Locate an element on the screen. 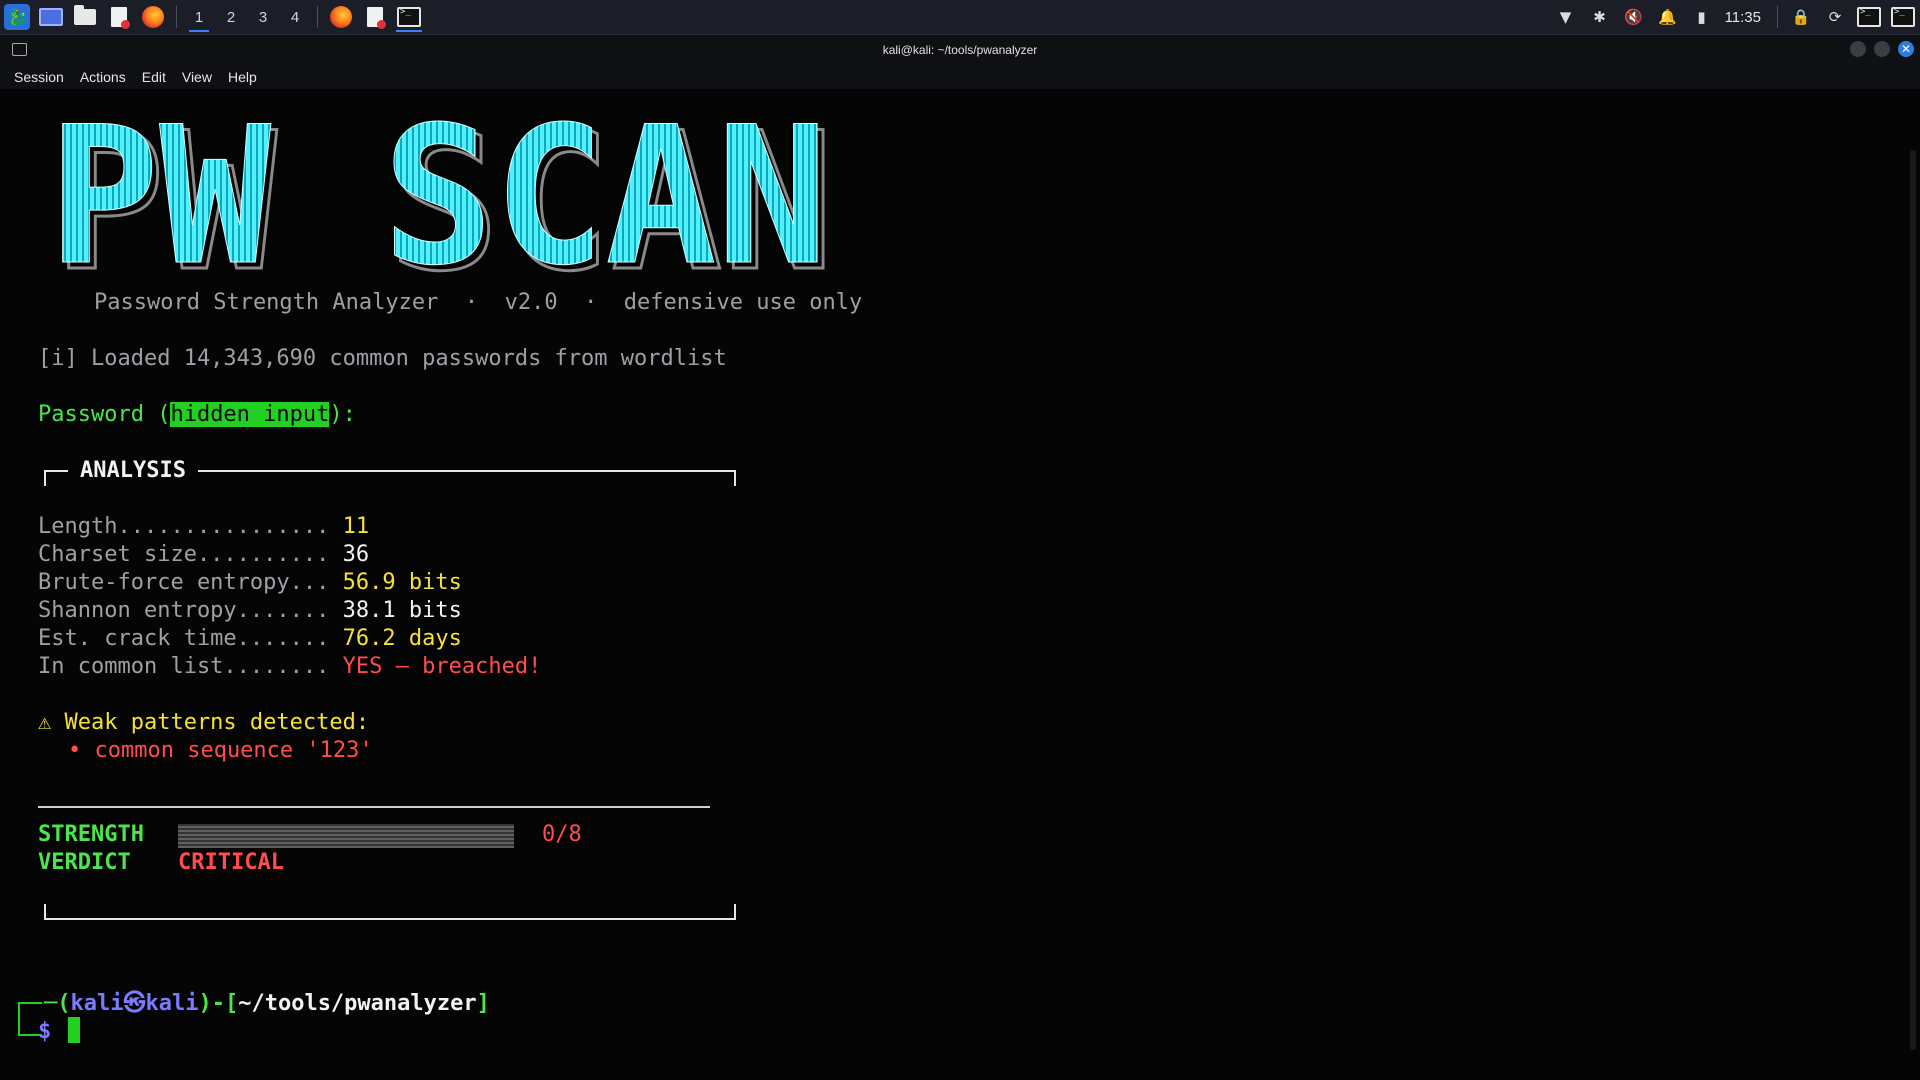 This screenshot has height=1080, width=1920. network-icon: ▼ is located at coordinates (1566, 17).